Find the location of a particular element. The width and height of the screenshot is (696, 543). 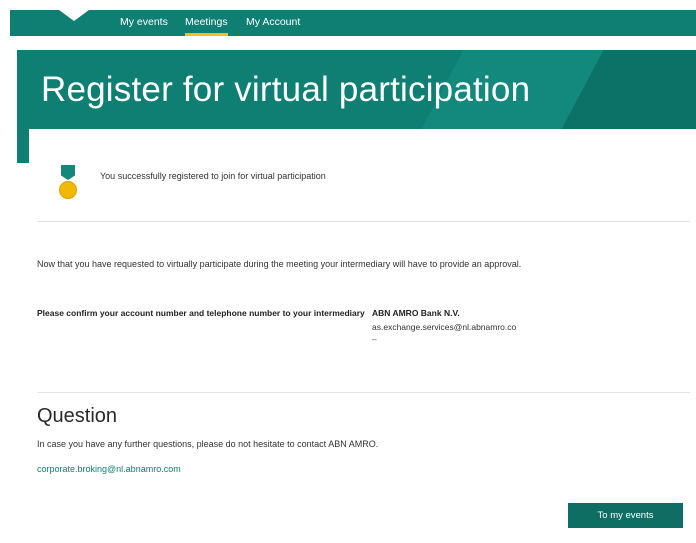

nav-my-account: My Account is located at coordinates (273, 22).